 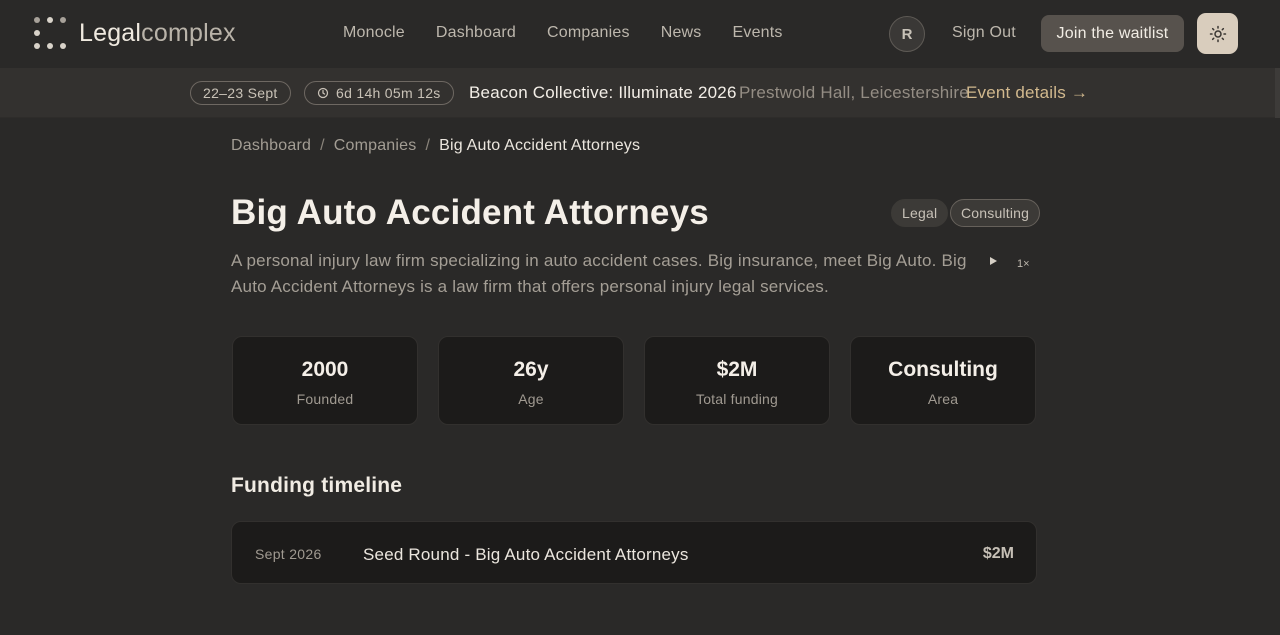 What do you see at coordinates (470, 212) in the screenshot?
I see `page-title: Big Auto Accident Attorneys` at bounding box center [470, 212].